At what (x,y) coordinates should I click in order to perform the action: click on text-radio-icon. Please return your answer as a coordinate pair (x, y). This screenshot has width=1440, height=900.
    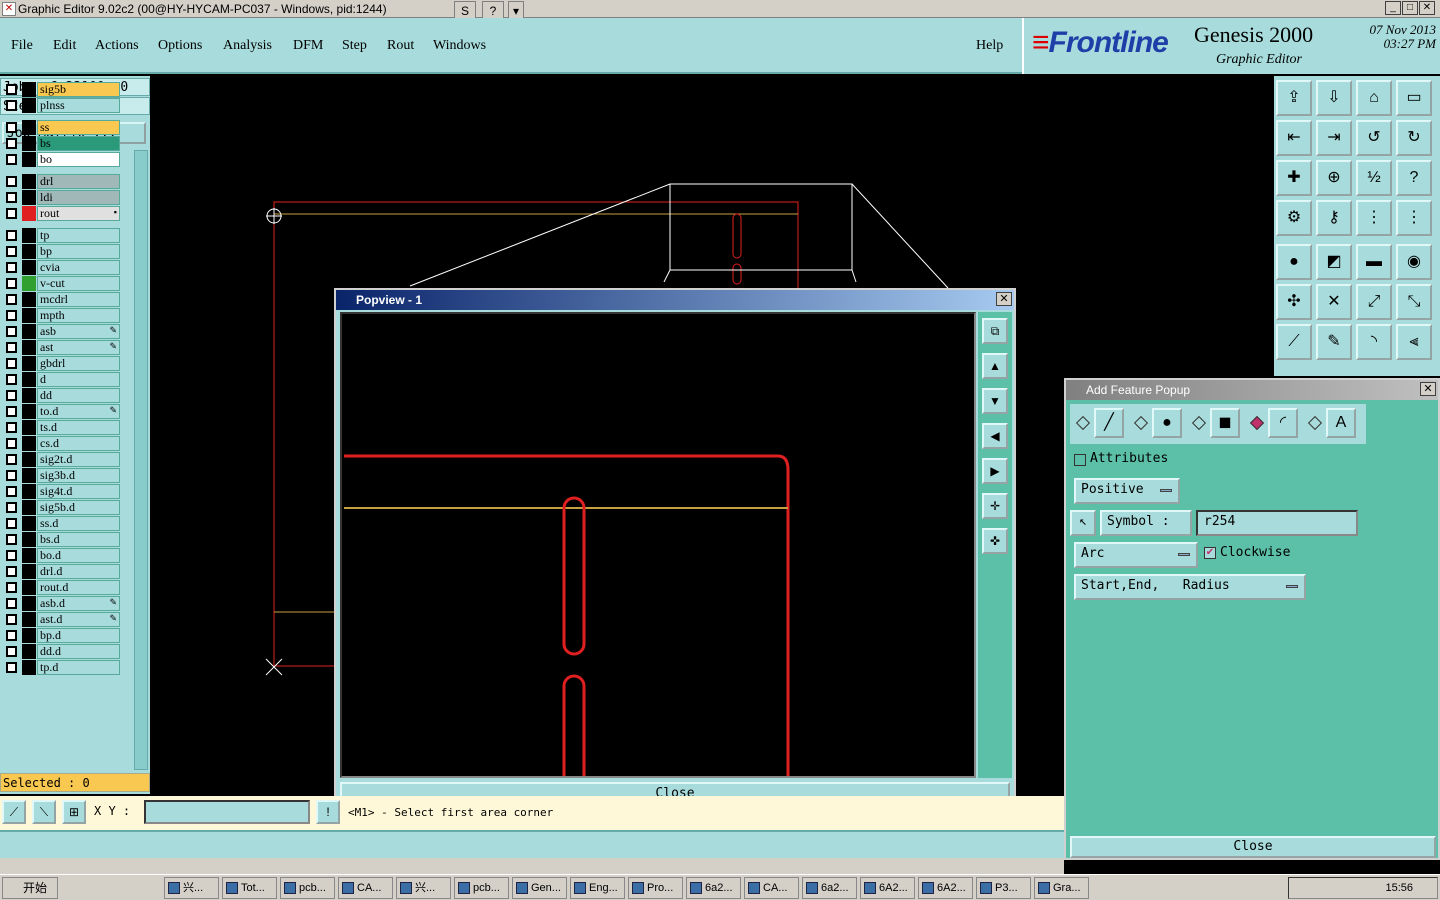
    Looking at the image, I should click on (1315, 423).